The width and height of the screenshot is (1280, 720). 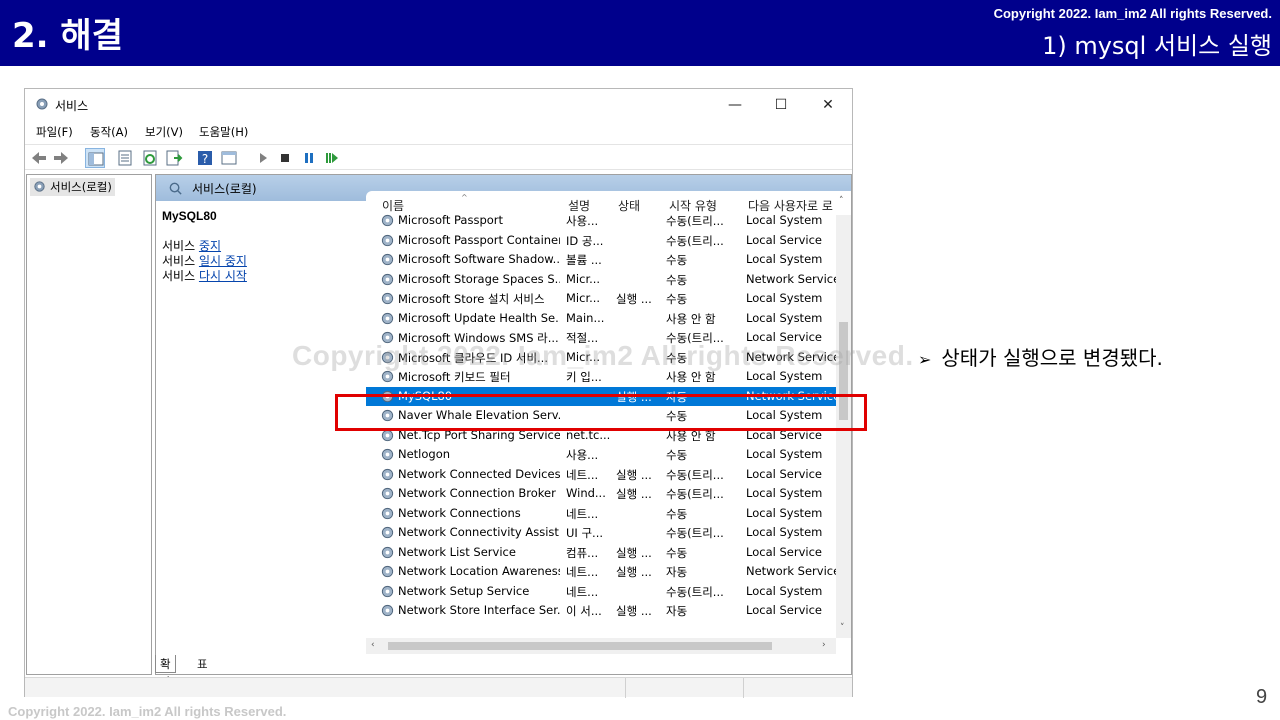 What do you see at coordinates (331, 158) in the screenshot?
I see `resume-icon` at bounding box center [331, 158].